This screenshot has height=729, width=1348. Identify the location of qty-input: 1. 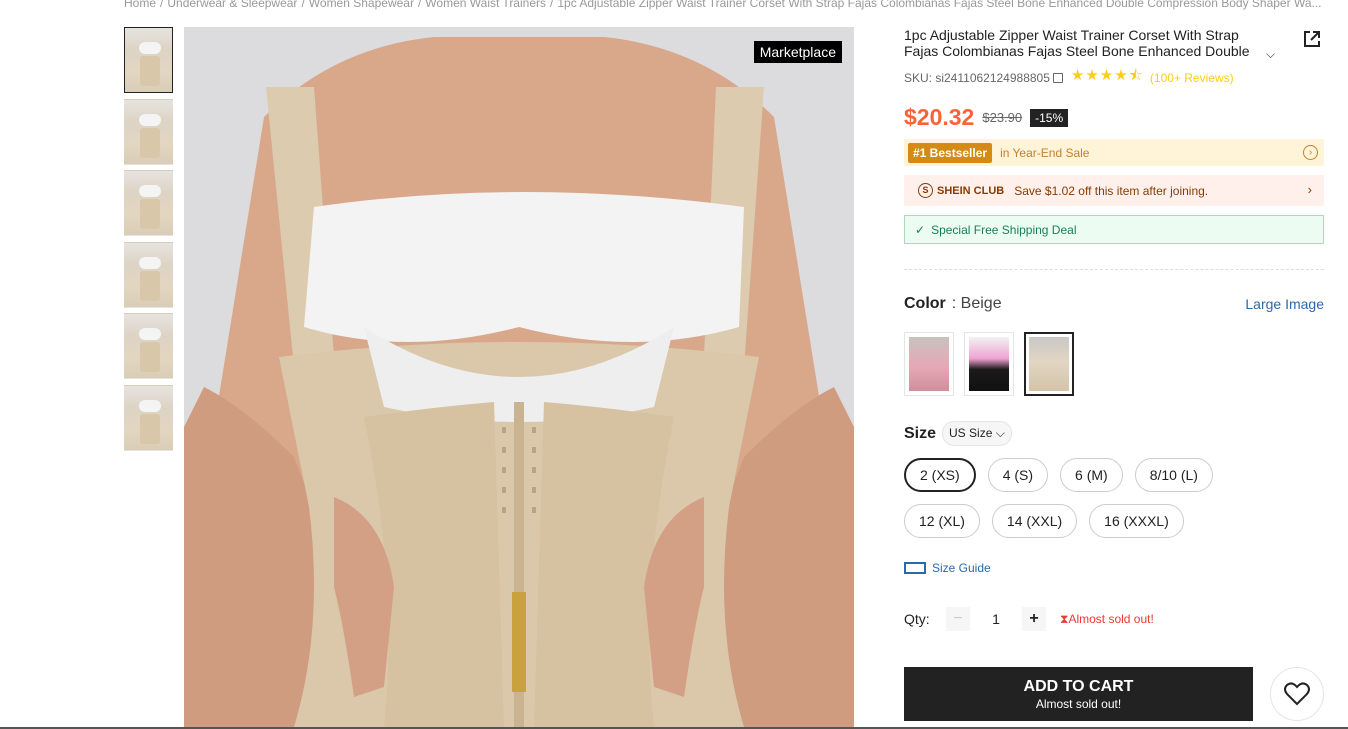
(996, 619).